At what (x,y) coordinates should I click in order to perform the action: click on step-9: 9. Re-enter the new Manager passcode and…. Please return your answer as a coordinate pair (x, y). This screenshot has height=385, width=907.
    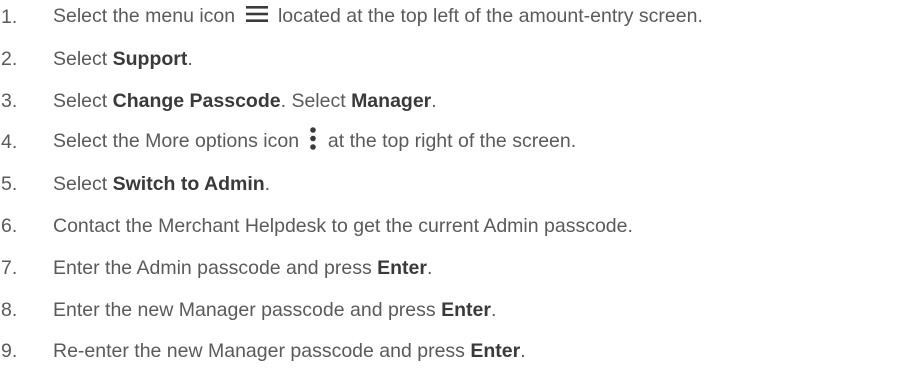
    Looking at the image, I should click on (263, 351).